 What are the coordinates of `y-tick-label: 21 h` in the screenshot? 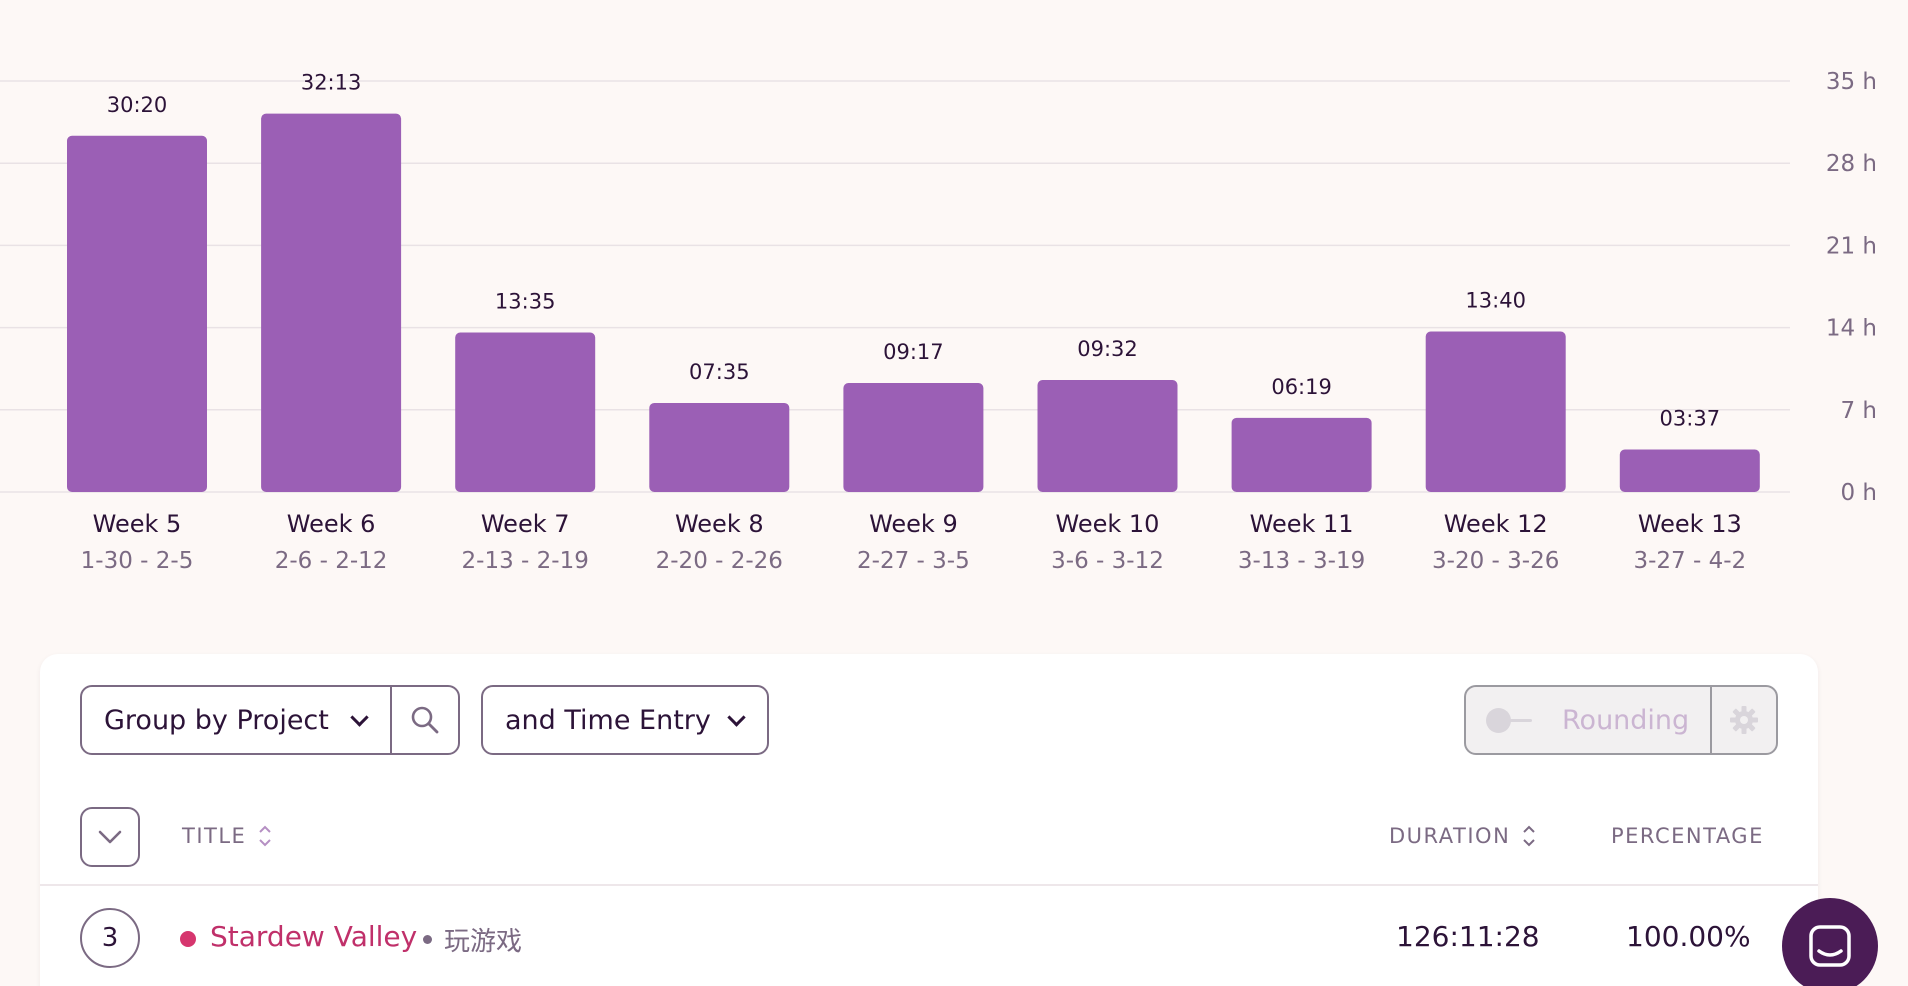 It's located at (1851, 246).